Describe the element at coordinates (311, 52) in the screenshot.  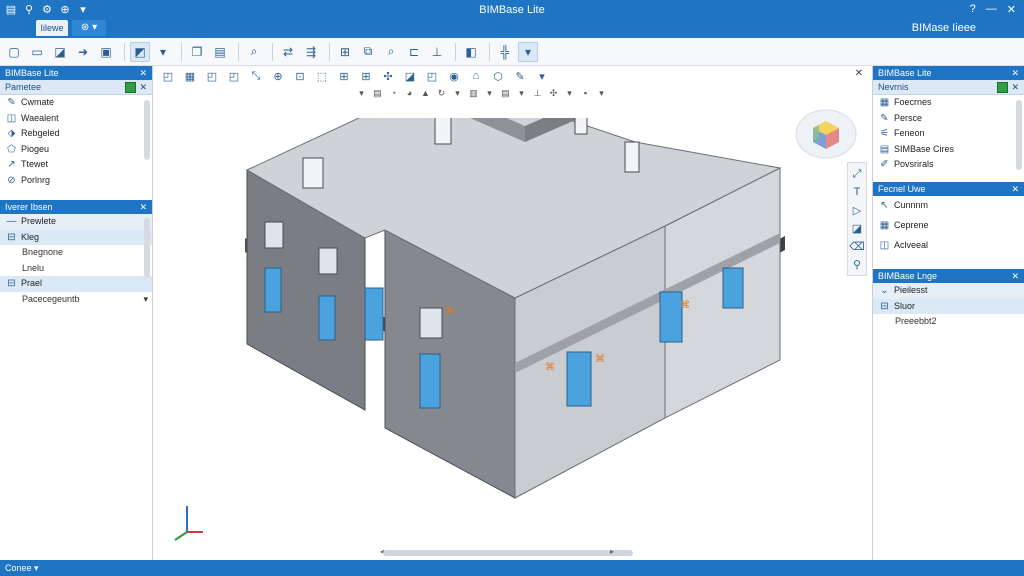
I see `copy-move-icon: ⇶` at that location.